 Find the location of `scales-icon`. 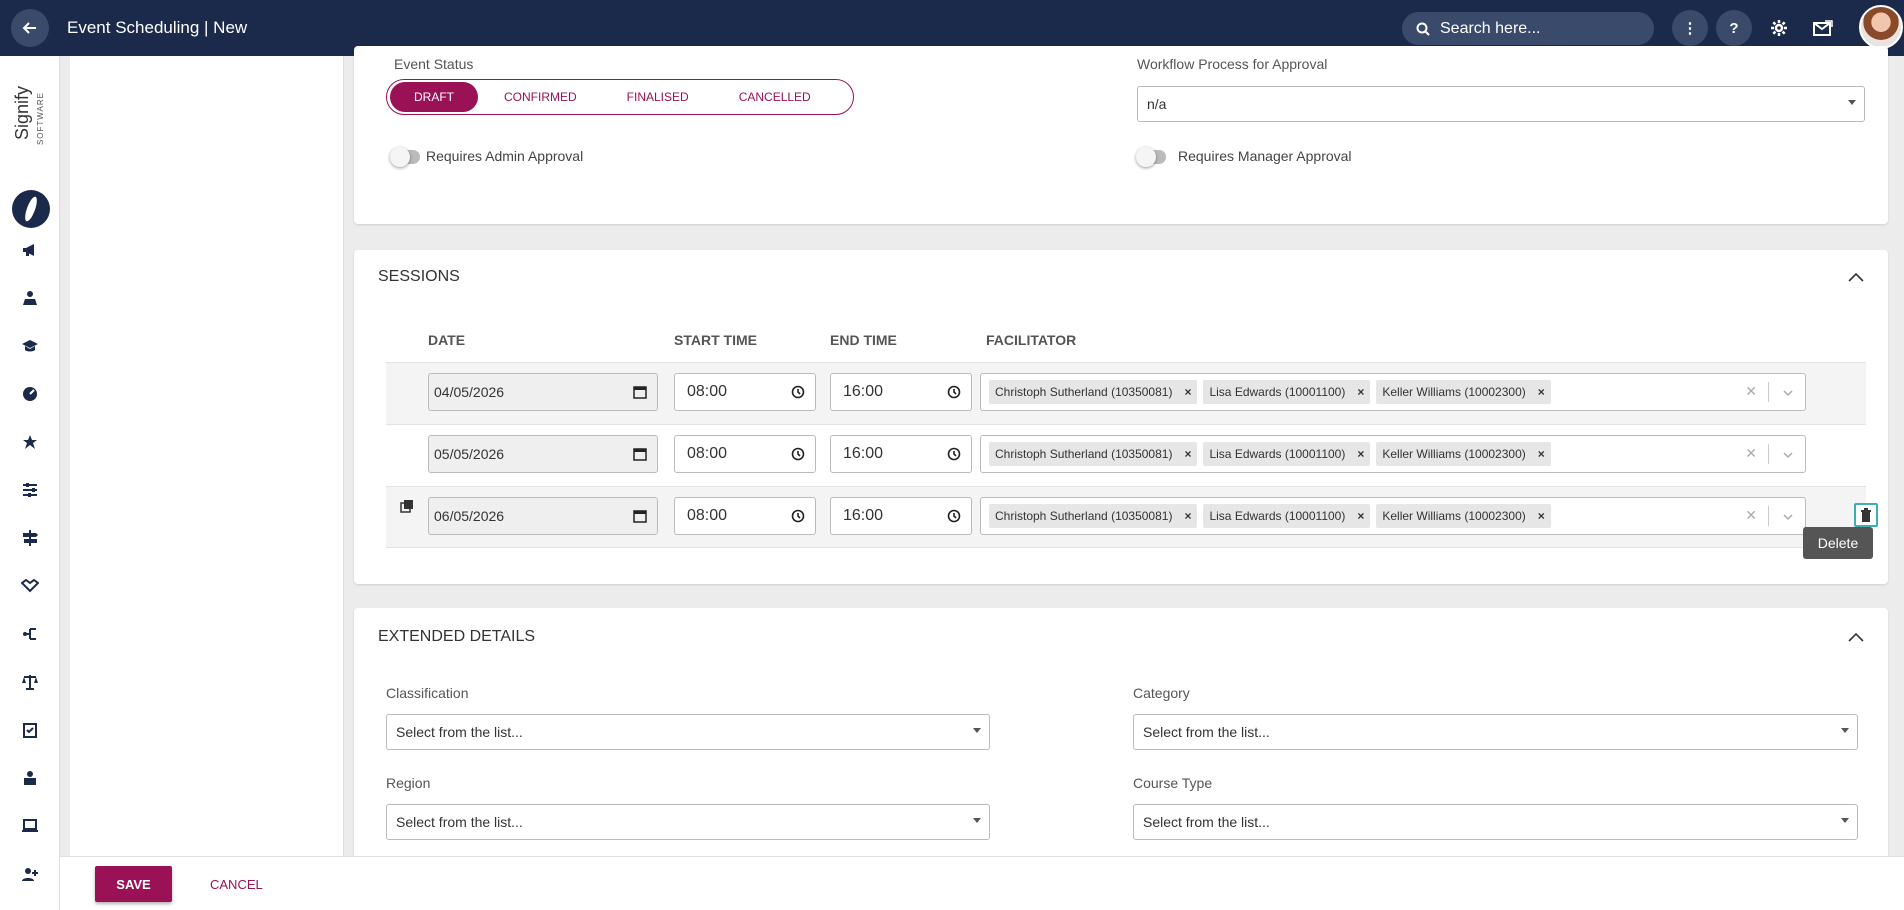

scales-icon is located at coordinates (30, 682).